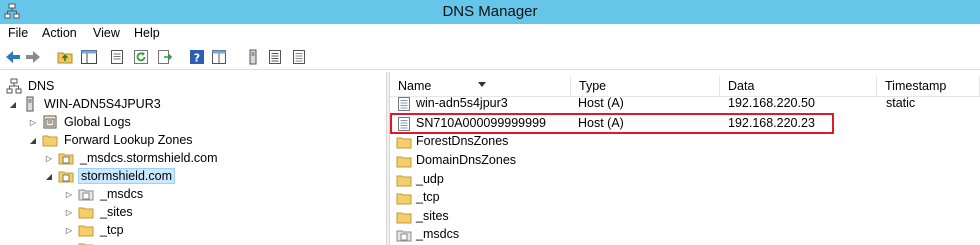  What do you see at coordinates (685, 217) in the screenshot?
I see `table-row: _sites` at bounding box center [685, 217].